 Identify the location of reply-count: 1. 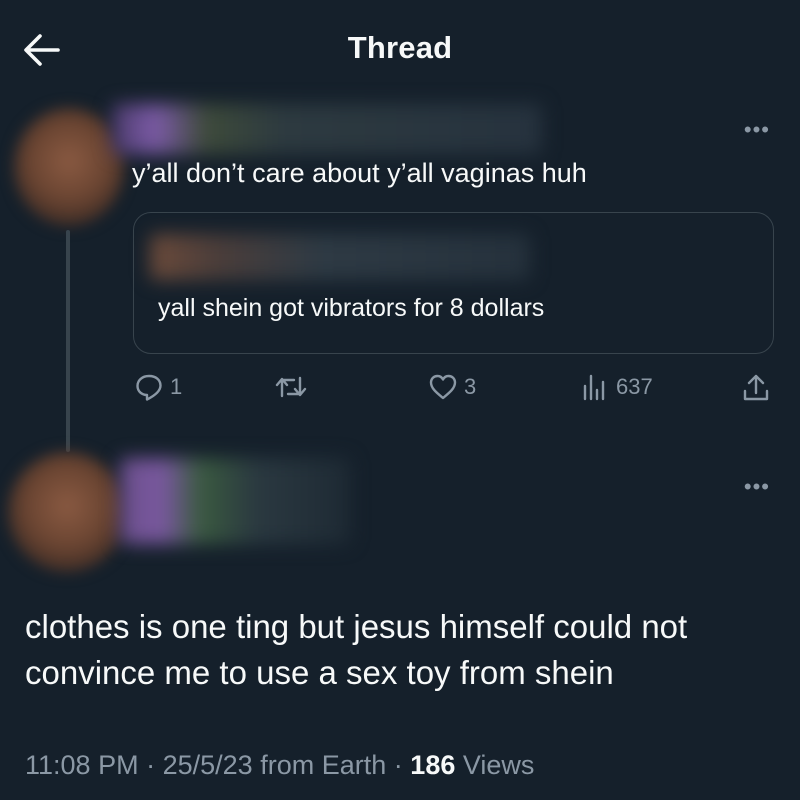
(176, 386).